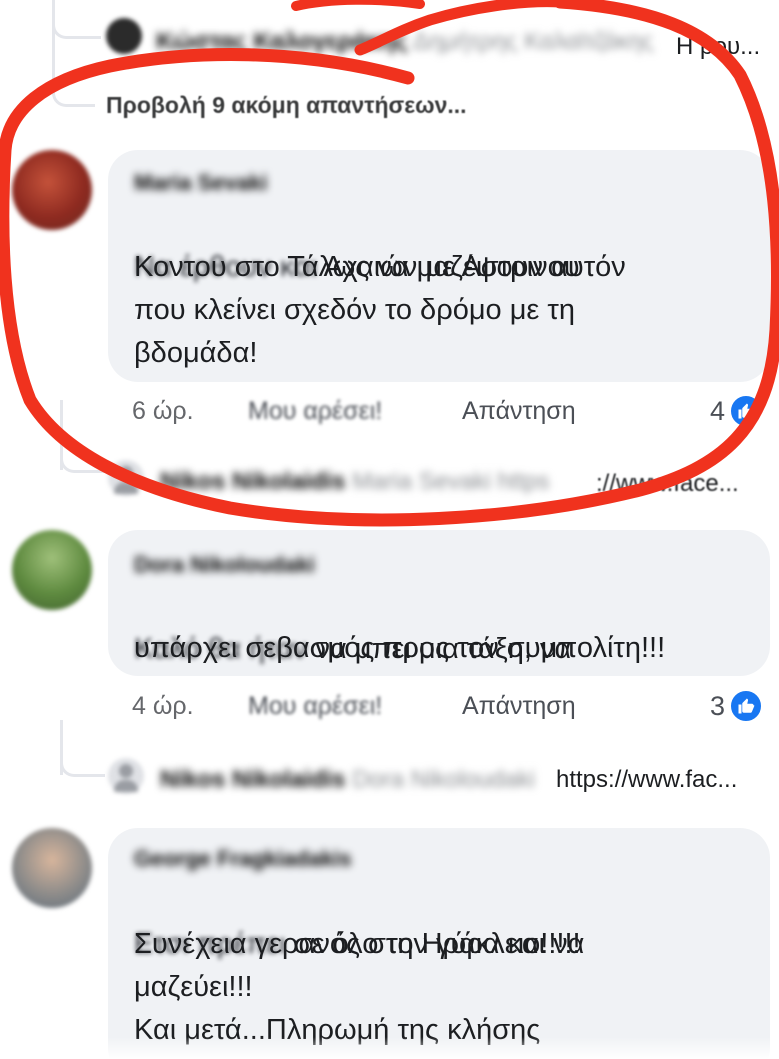 This screenshot has width=779, height=1059. I want to click on reaction-count: 3, so click(737, 706).